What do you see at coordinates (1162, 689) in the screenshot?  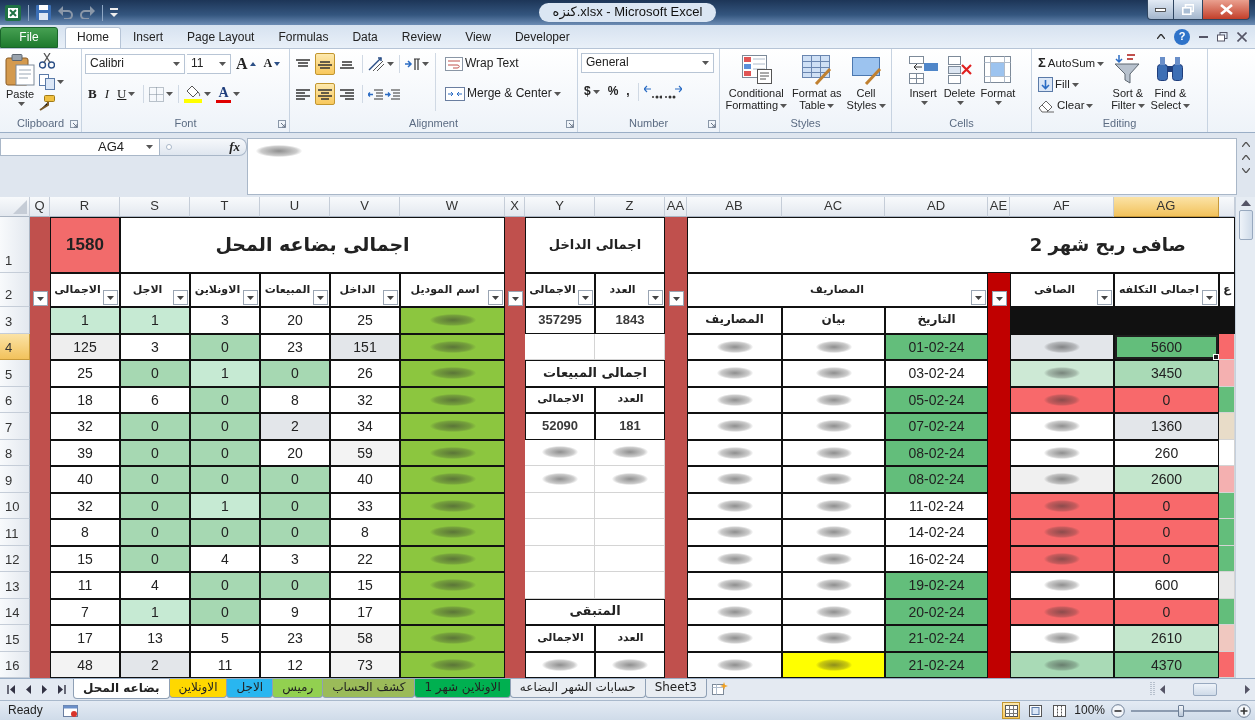 I see `scroll-left-icon` at bounding box center [1162, 689].